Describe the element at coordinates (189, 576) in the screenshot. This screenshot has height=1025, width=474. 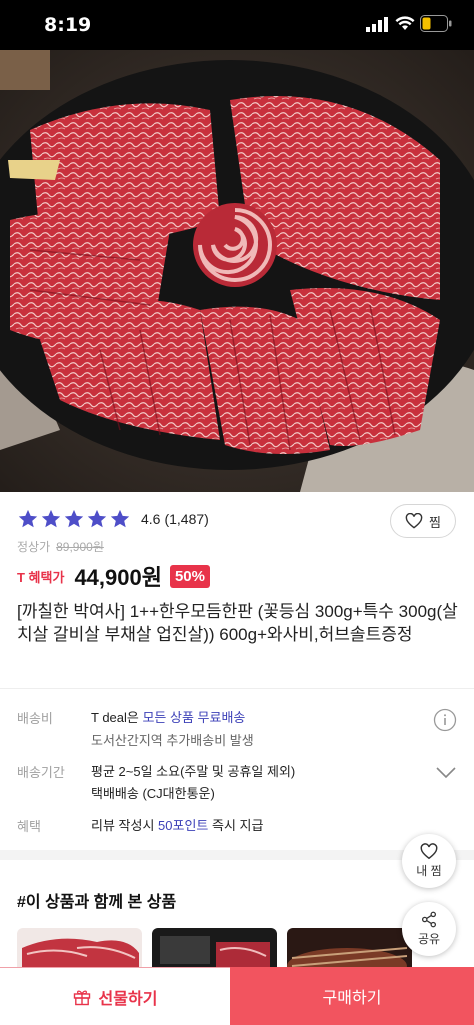
I see `discount-badge: 50%` at that location.